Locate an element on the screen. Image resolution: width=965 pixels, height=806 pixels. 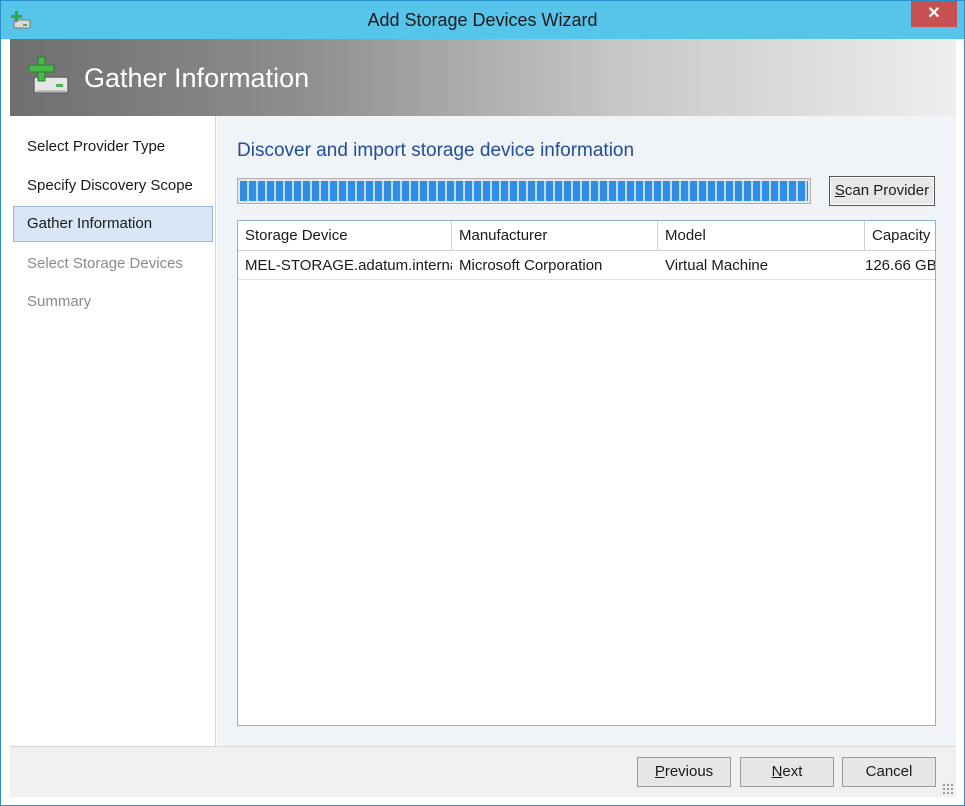
next-mnemonic: N is located at coordinates (777, 771).